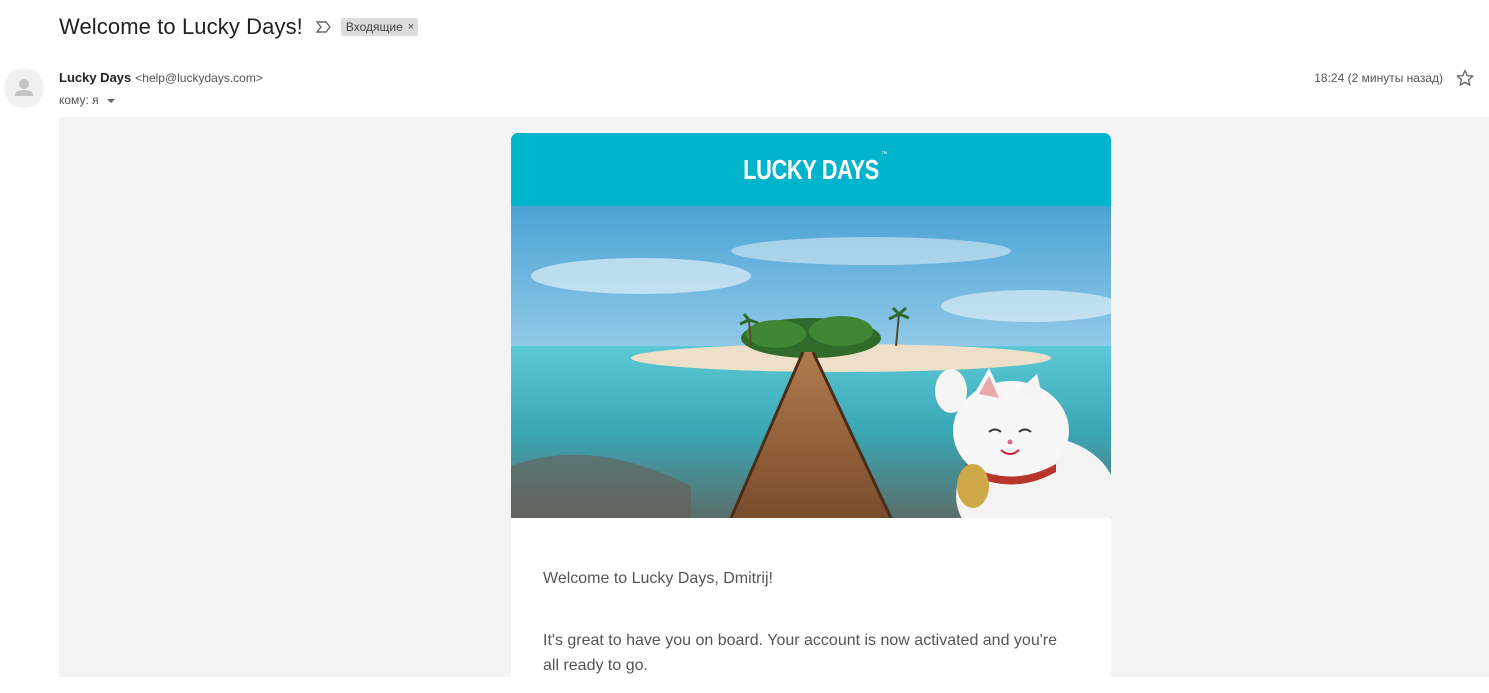 This screenshot has height=693, width=1489. What do you see at coordinates (411, 27) in the screenshot?
I see `remove-label-button: ×` at bounding box center [411, 27].